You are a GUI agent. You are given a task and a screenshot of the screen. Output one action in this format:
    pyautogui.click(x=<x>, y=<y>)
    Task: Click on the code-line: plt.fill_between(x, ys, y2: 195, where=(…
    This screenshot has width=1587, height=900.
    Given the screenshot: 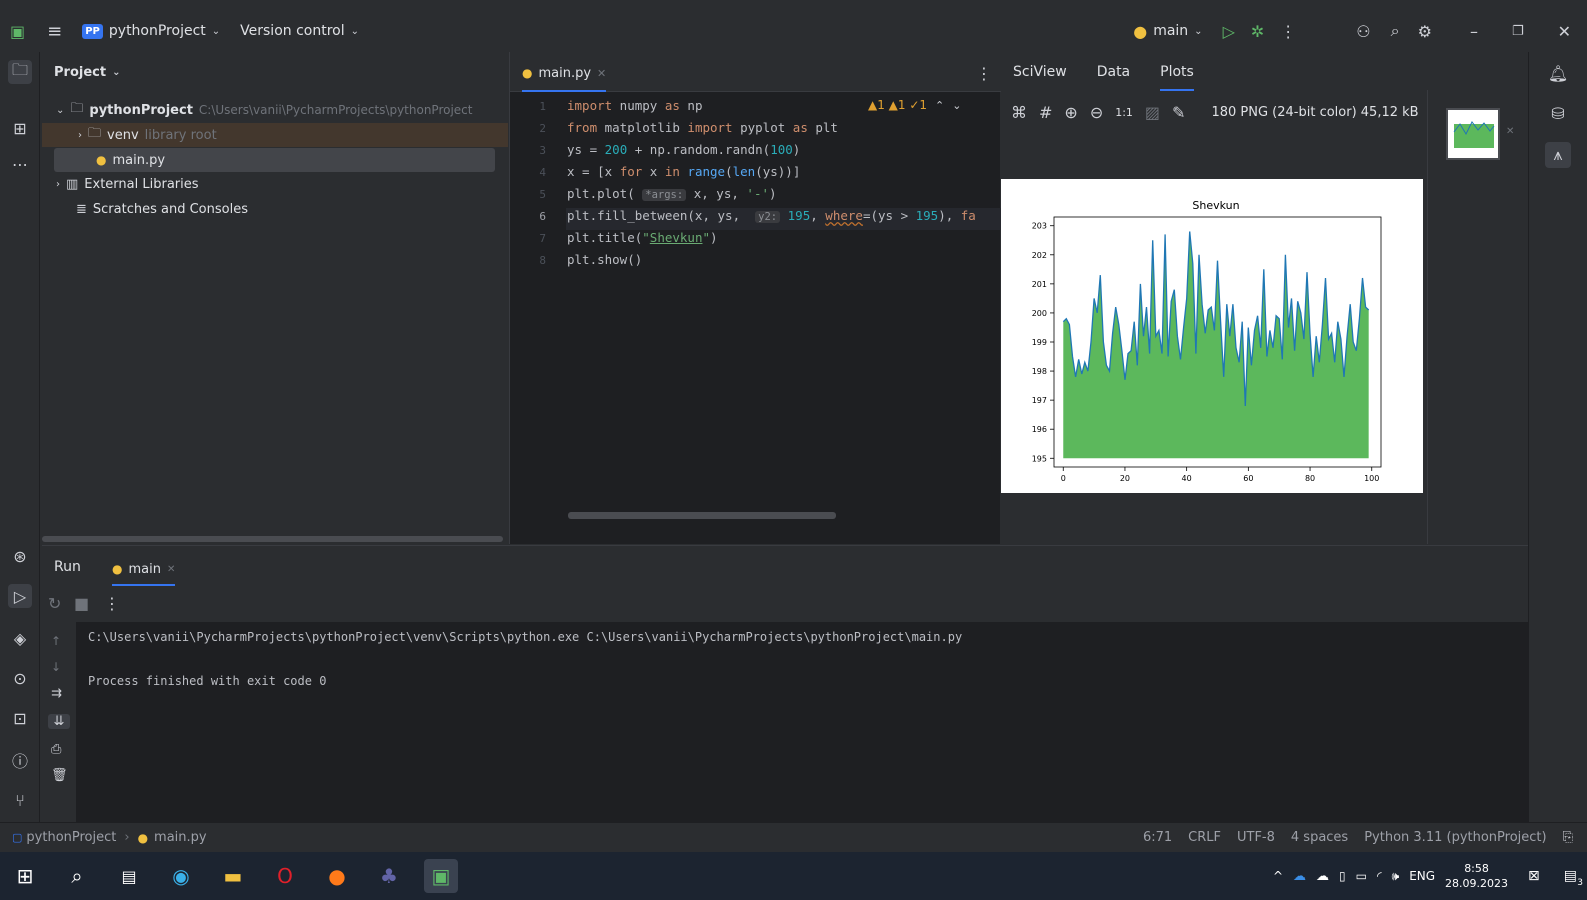 What is the action you would take?
    pyautogui.click(x=771, y=215)
    